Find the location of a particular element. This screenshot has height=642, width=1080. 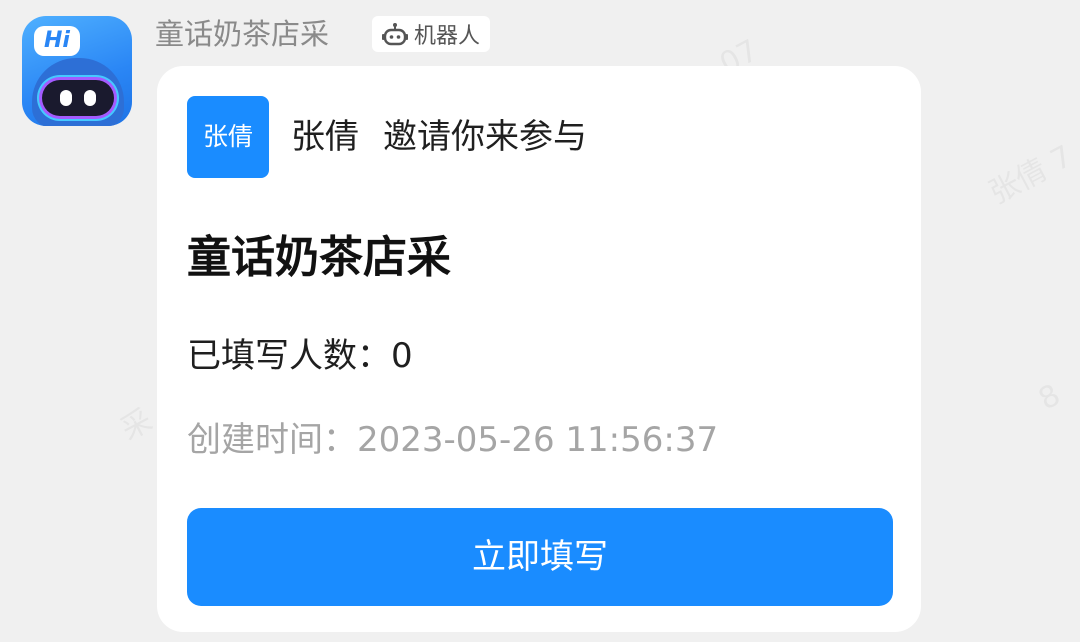

created-time-value: 2023-05-26 11:56:37 is located at coordinates (538, 440).